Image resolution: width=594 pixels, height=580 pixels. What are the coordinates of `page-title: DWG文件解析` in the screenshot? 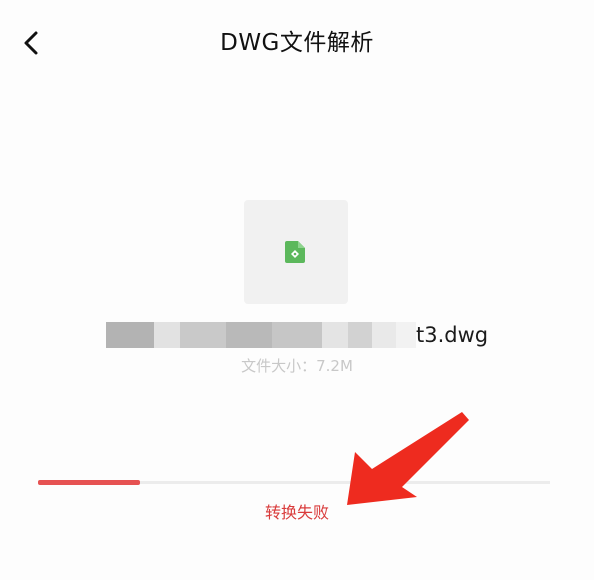 It's located at (297, 43).